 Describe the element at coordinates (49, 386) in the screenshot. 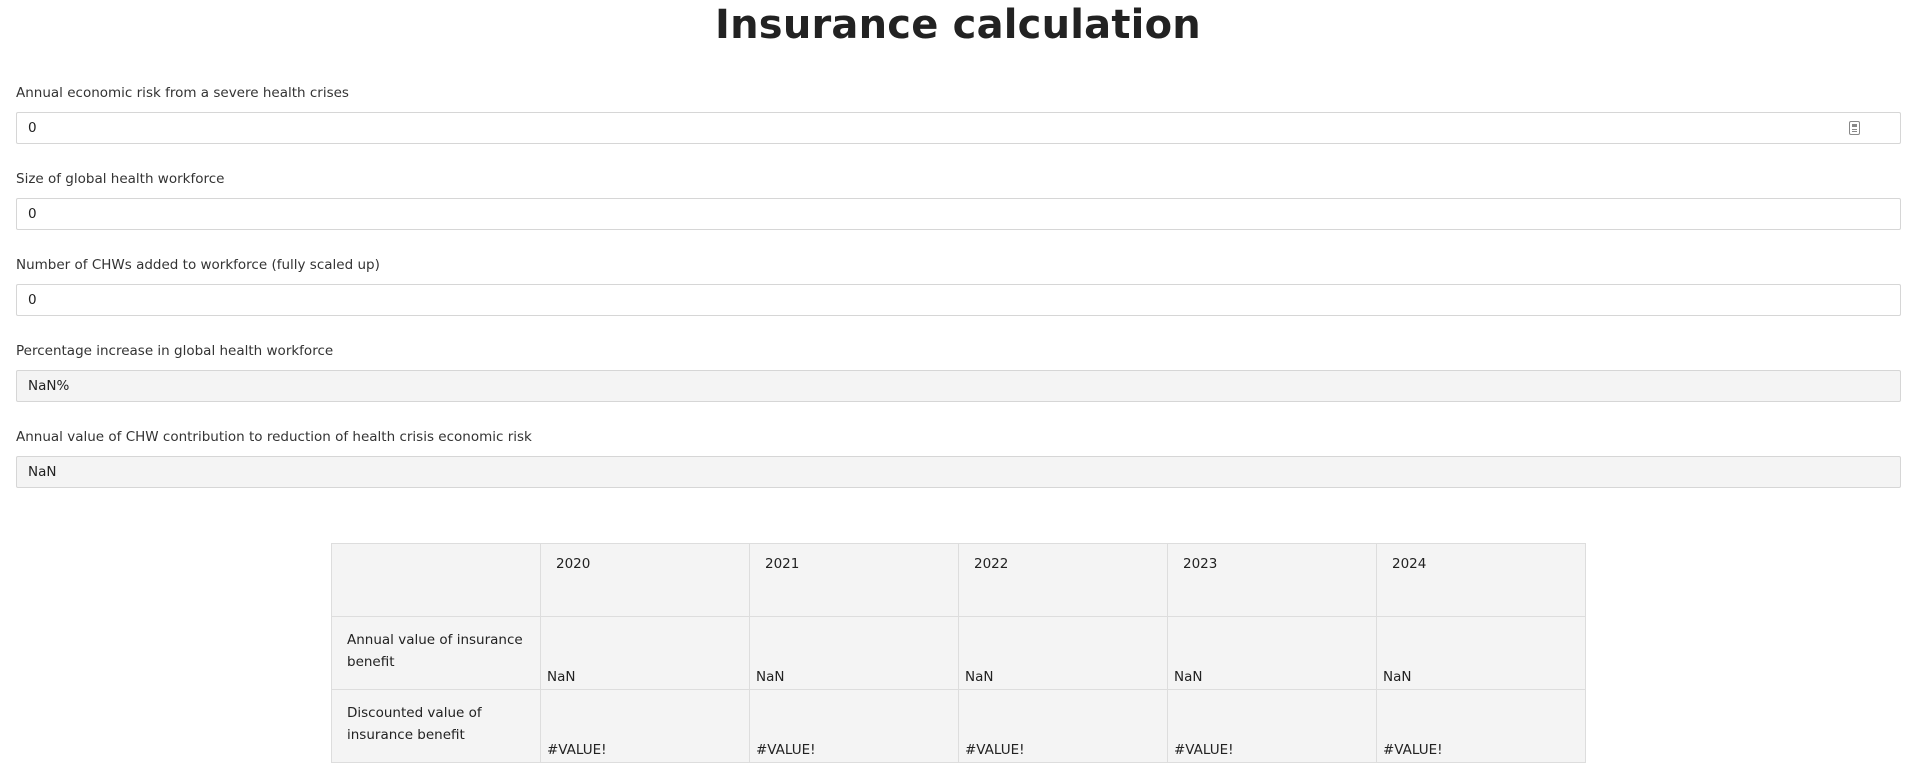

I see `percentage-increase-value: NaN%` at that location.